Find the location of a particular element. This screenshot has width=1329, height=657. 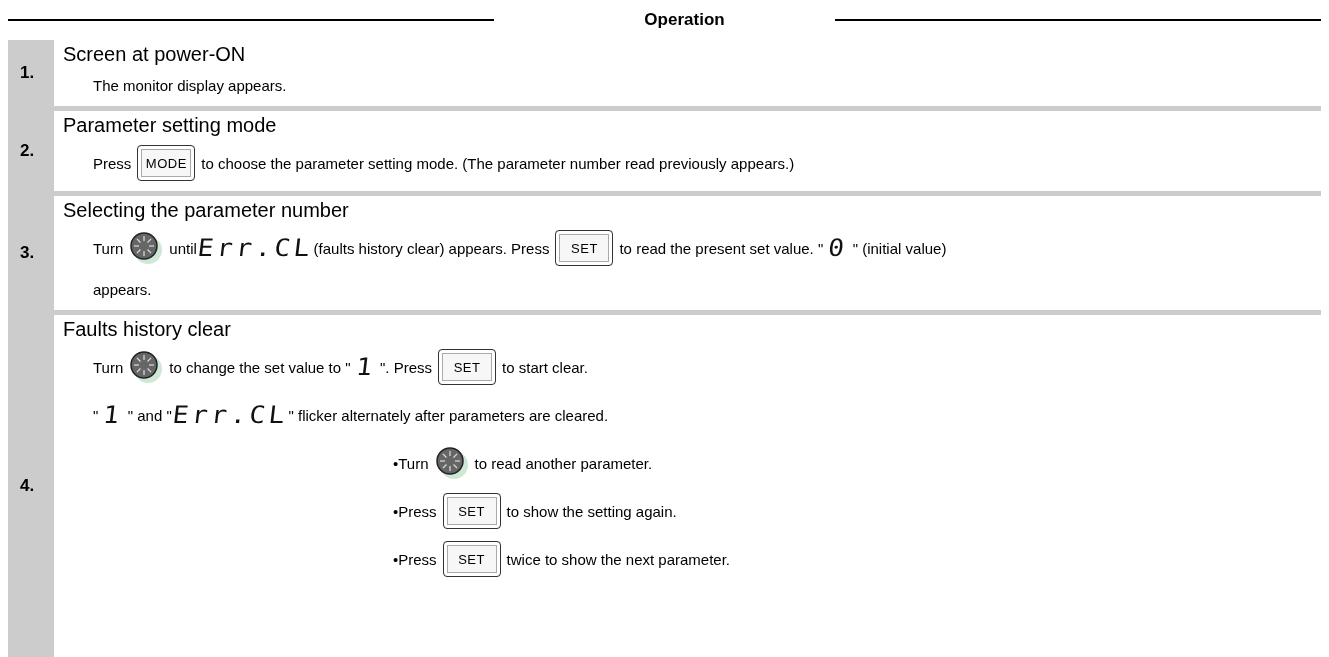

instruction-text: to read the present set value. " is located at coordinates (721, 248).